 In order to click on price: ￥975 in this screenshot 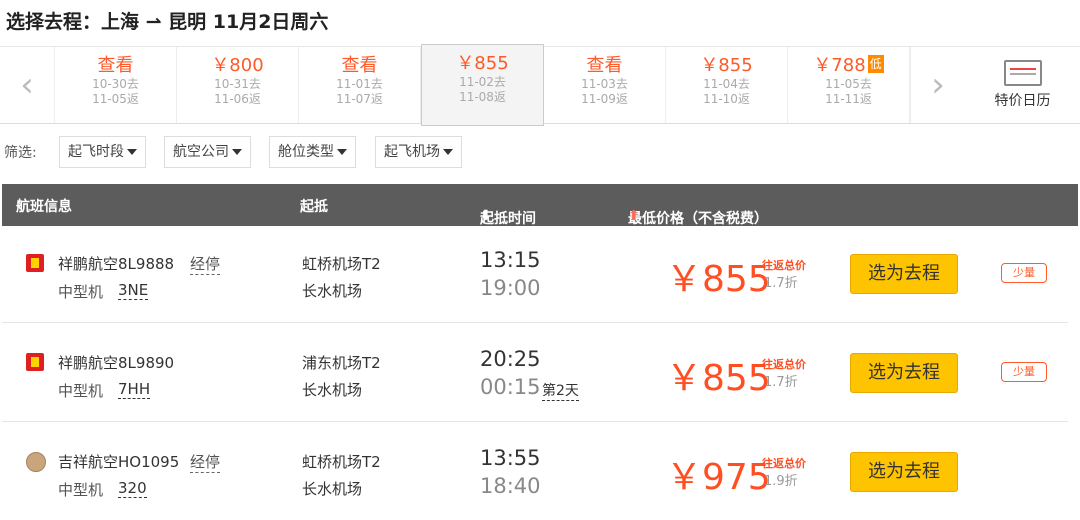, I will do `click(718, 477)`.